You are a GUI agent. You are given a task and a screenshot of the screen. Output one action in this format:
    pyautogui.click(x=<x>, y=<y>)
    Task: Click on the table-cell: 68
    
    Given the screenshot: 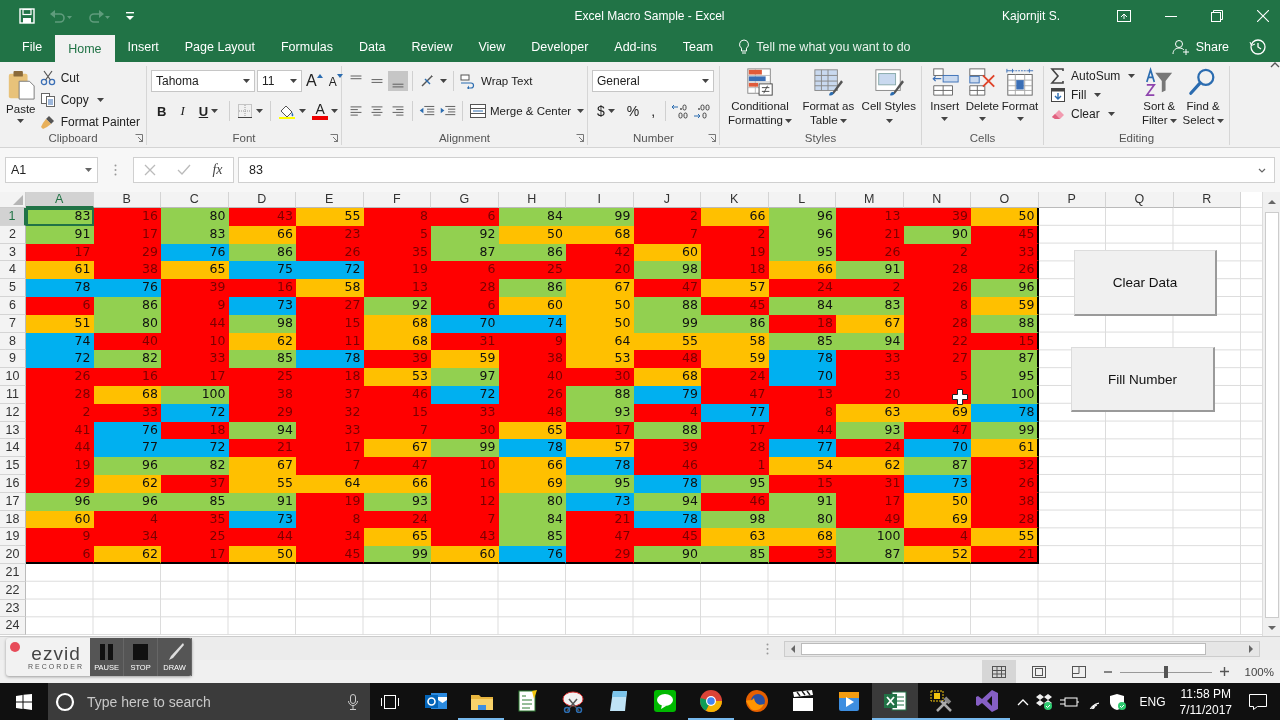 What is the action you would take?
    pyautogui.click(x=802, y=537)
    